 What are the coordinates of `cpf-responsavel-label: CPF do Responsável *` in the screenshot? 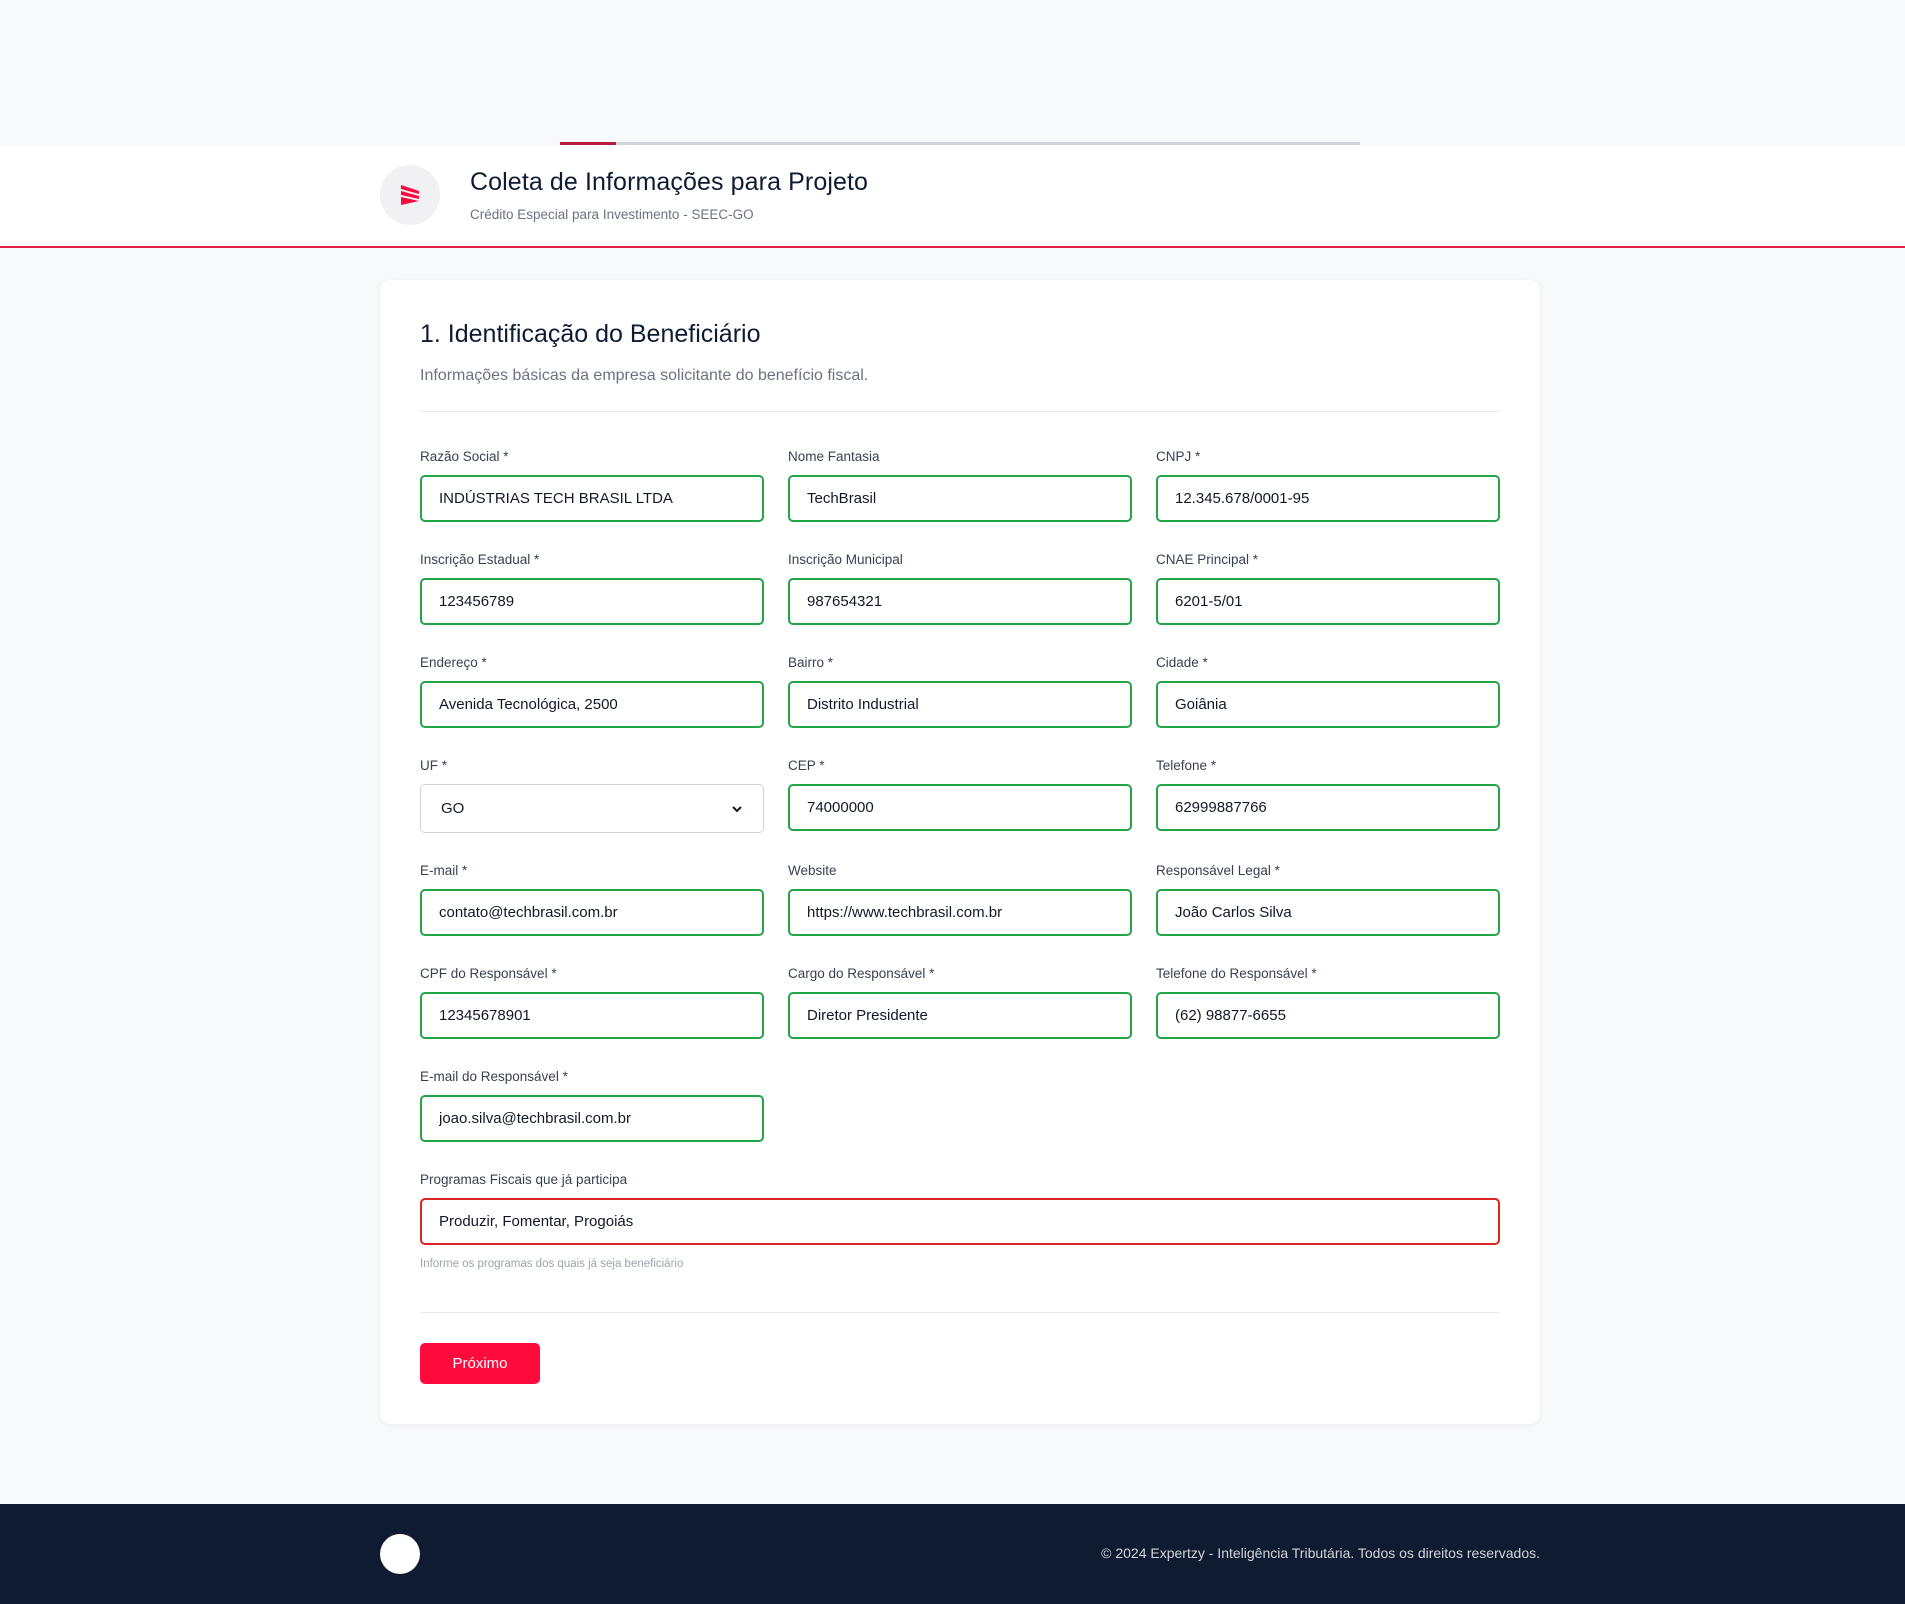 It's located at (488, 973).